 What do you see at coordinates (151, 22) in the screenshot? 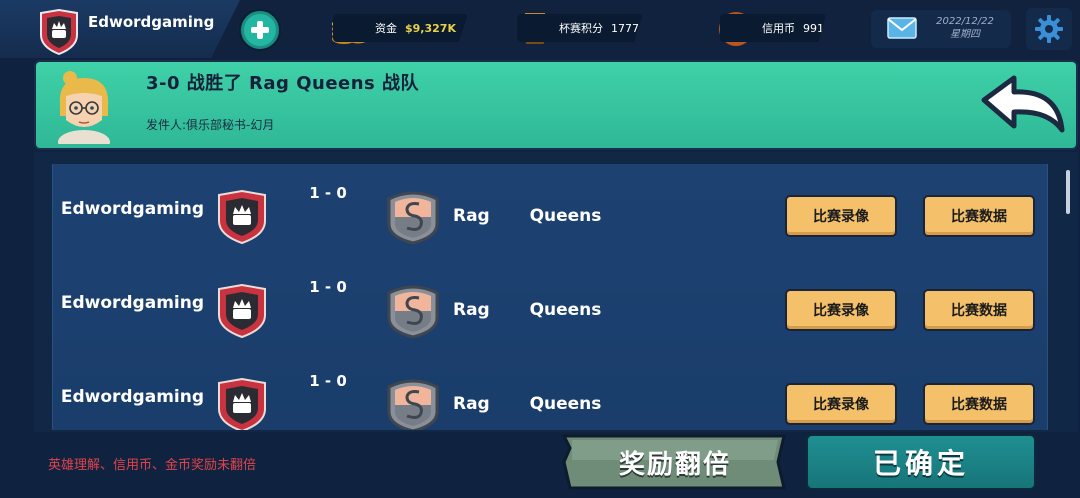
I see `team-name: Edwordgaming` at bounding box center [151, 22].